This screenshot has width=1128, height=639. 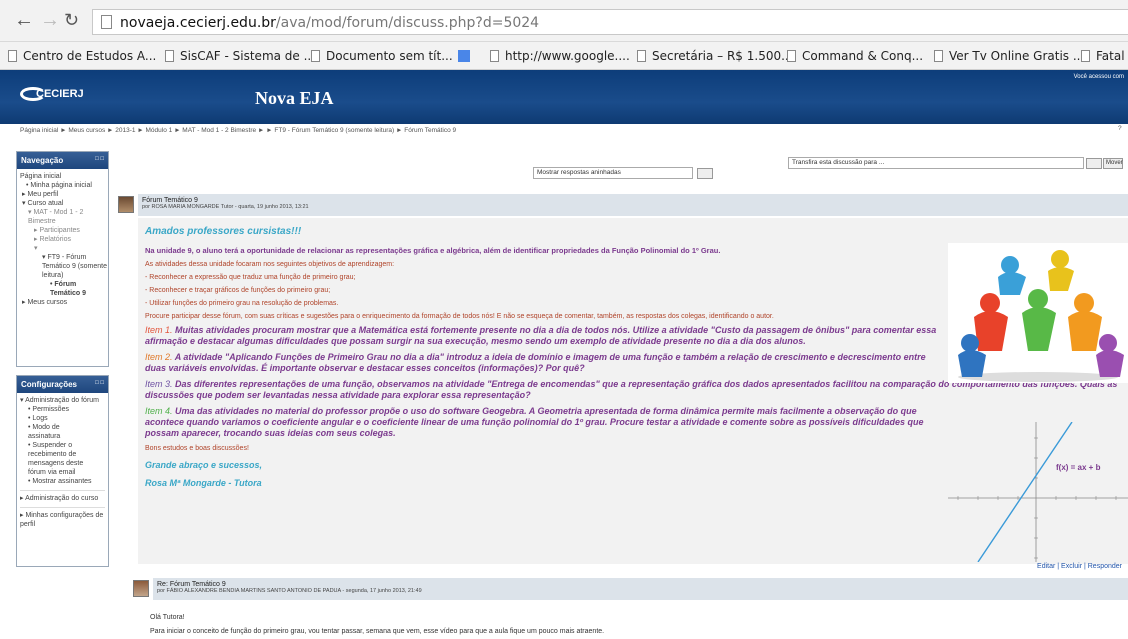 I want to click on settings-title: Configurações □ □, so click(x=62, y=384).